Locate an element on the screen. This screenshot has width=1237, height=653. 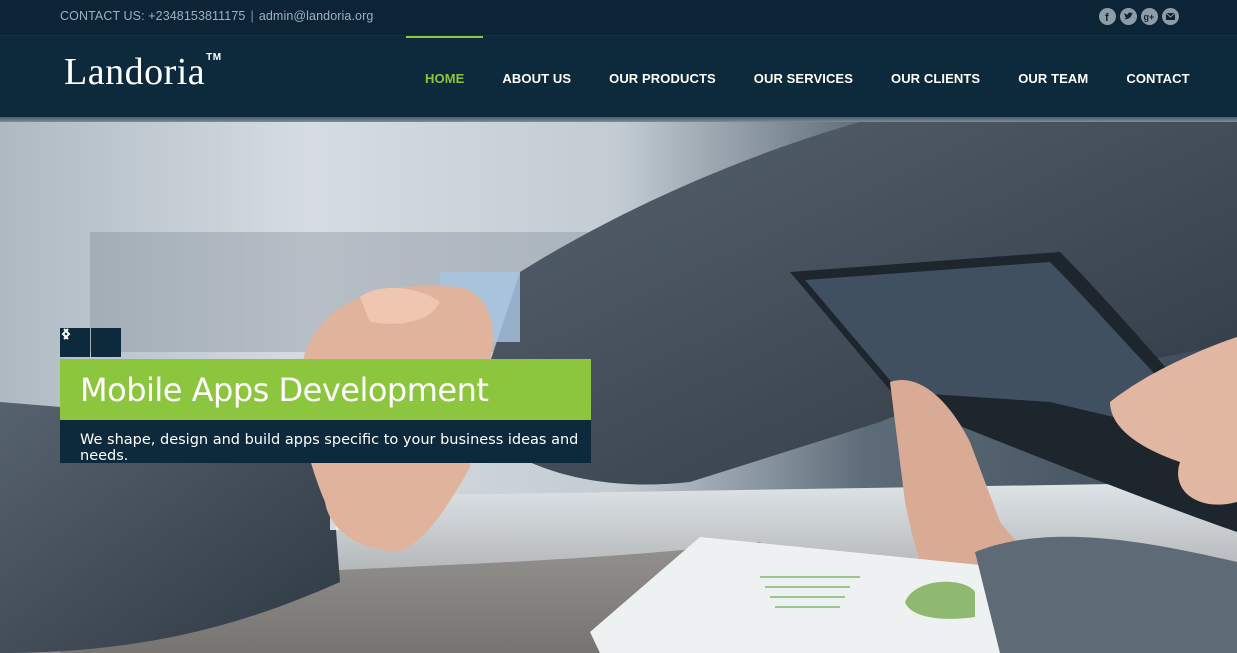
nav-item-home: HOME is located at coordinates (445, 77).